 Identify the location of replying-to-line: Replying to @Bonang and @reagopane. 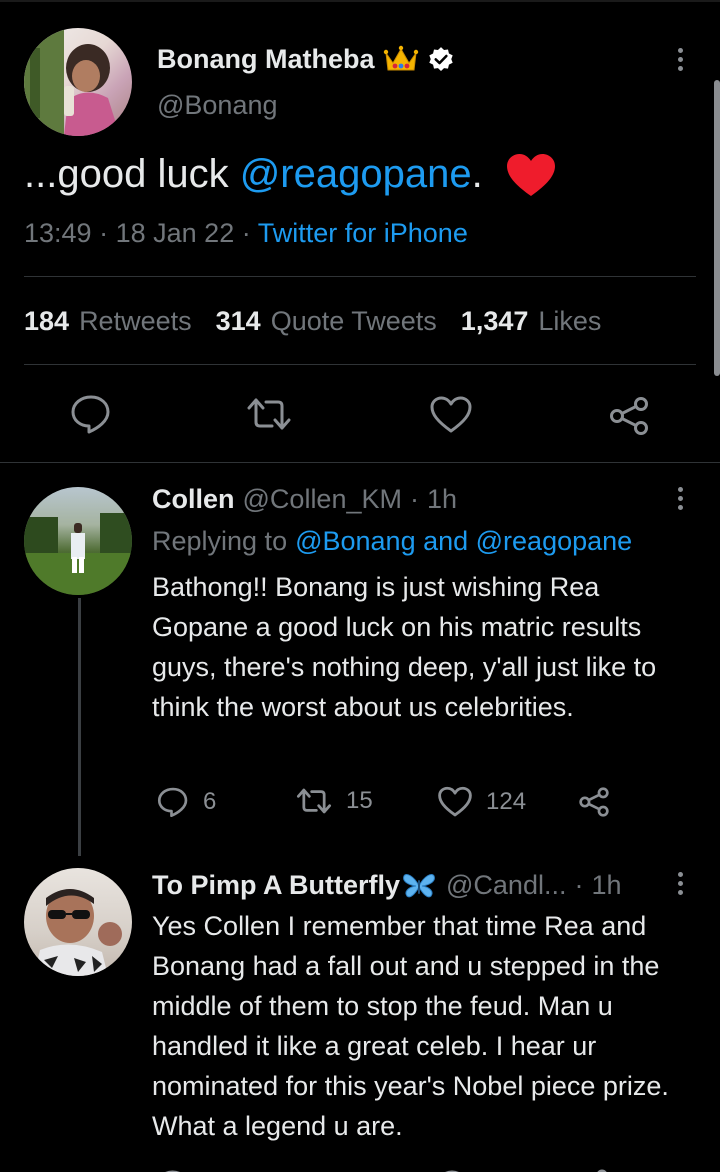
(392, 541).